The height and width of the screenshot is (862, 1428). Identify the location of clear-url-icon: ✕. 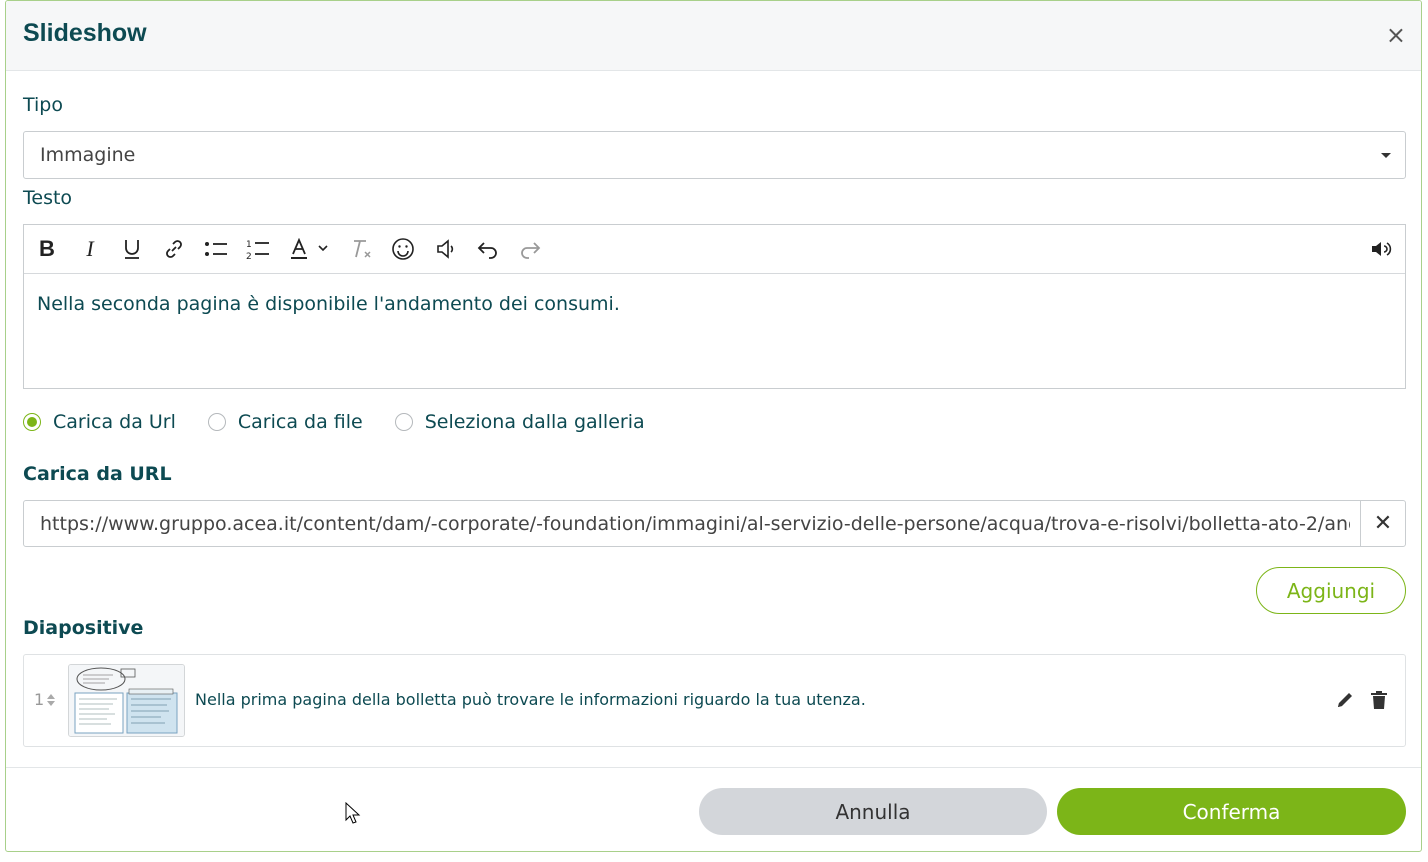
(1382, 523).